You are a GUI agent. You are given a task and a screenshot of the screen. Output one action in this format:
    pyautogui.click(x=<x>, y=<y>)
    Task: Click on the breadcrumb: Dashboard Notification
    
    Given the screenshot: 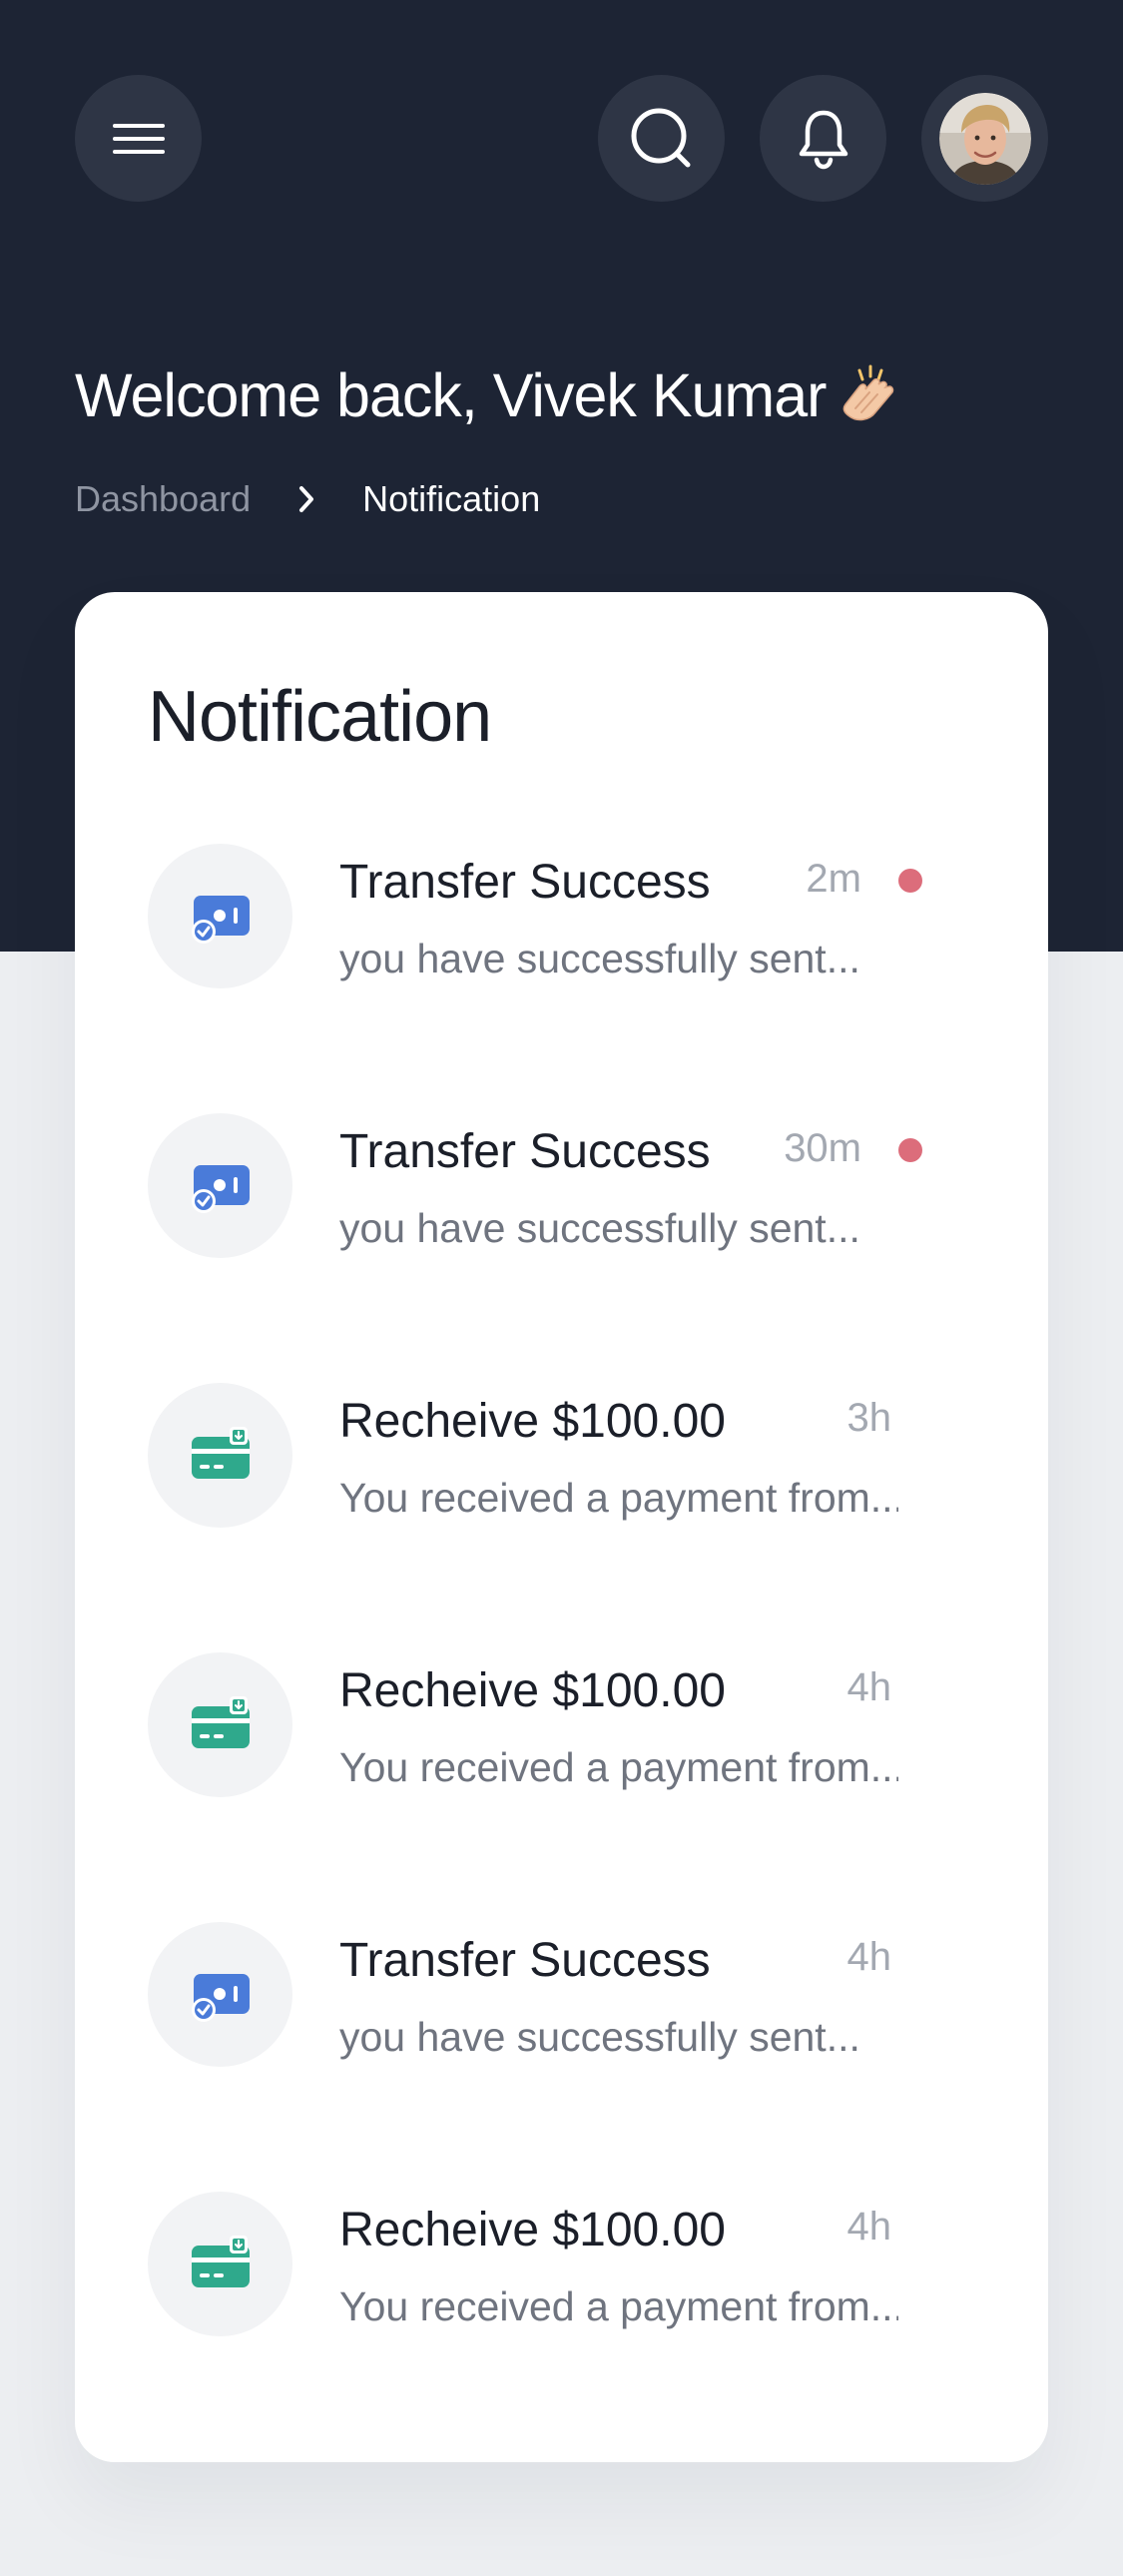 What is the action you would take?
    pyautogui.click(x=308, y=499)
    